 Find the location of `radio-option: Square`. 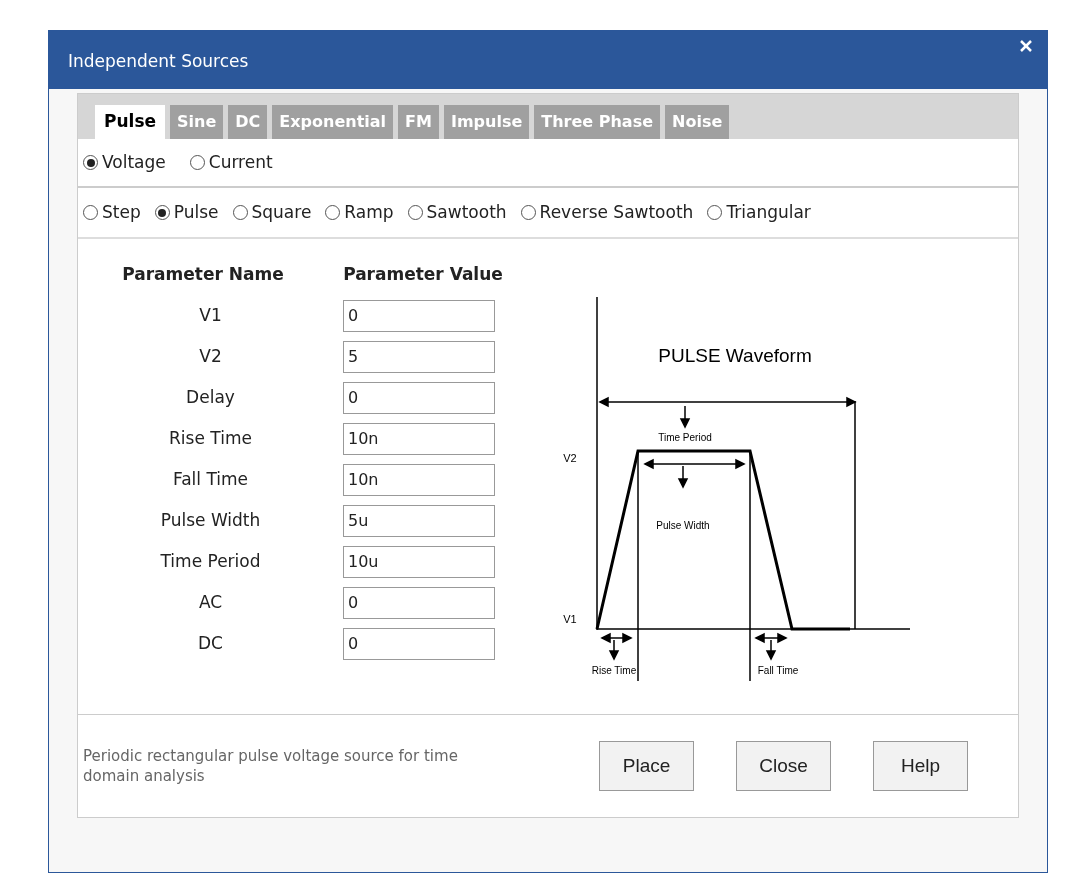

radio-option: Square is located at coordinates (272, 212).